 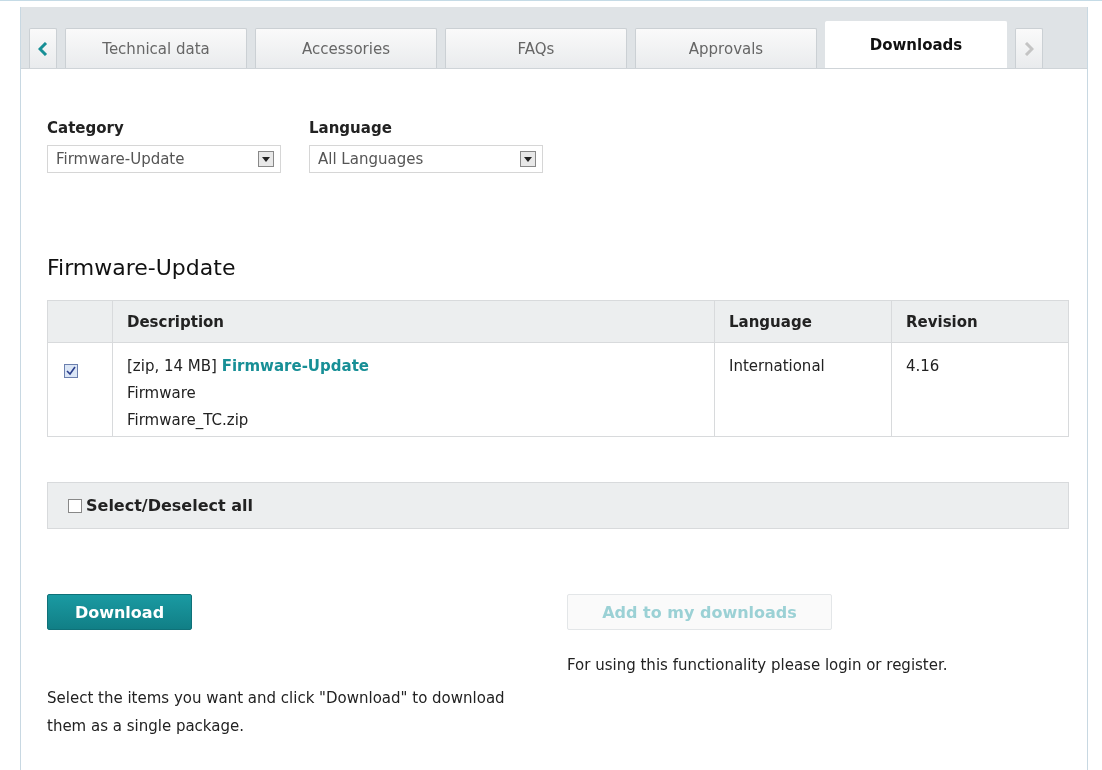 I want to click on tab: FAQs, so click(x=536, y=48).